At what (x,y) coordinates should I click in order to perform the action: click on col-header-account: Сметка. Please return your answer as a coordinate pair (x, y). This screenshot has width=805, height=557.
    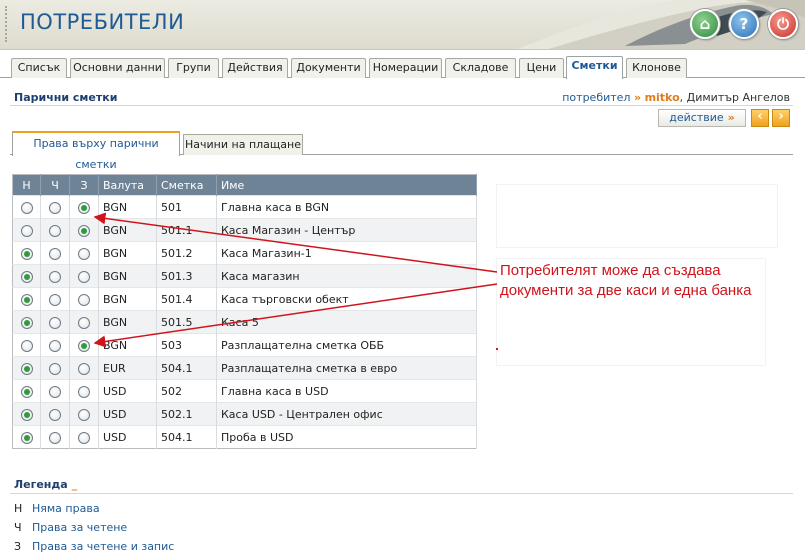
    Looking at the image, I should click on (186, 185).